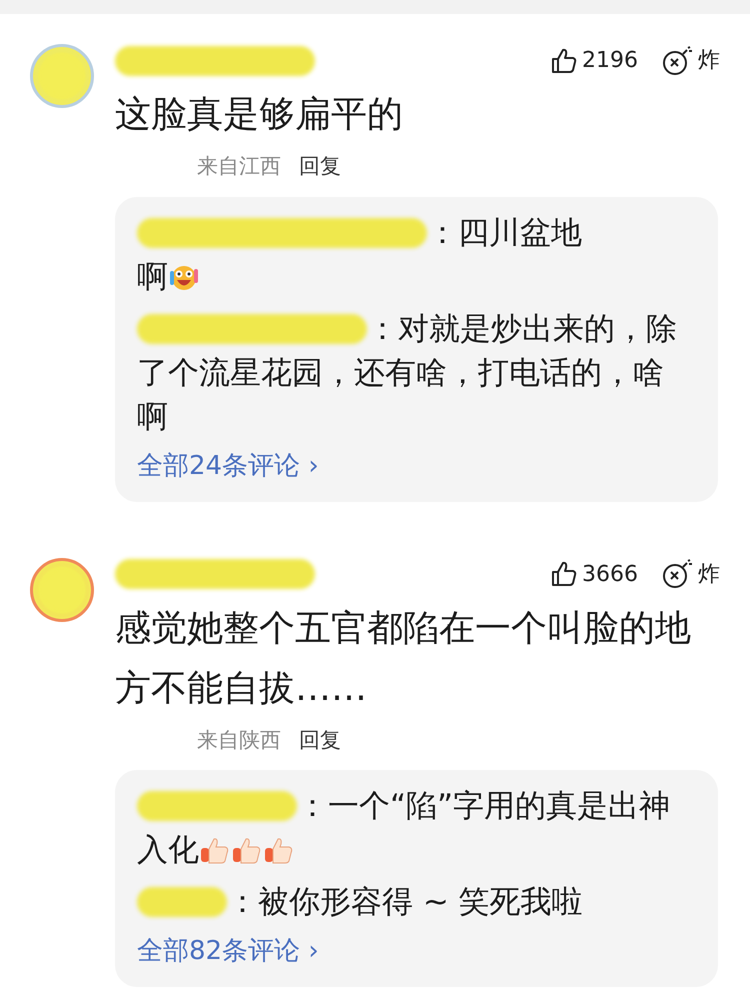  What do you see at coordinates (405, 902) in the screenshot?
I see `reply-text: ：被你形容得 ~ 笑死我啦` at bounding box center [405, 902].